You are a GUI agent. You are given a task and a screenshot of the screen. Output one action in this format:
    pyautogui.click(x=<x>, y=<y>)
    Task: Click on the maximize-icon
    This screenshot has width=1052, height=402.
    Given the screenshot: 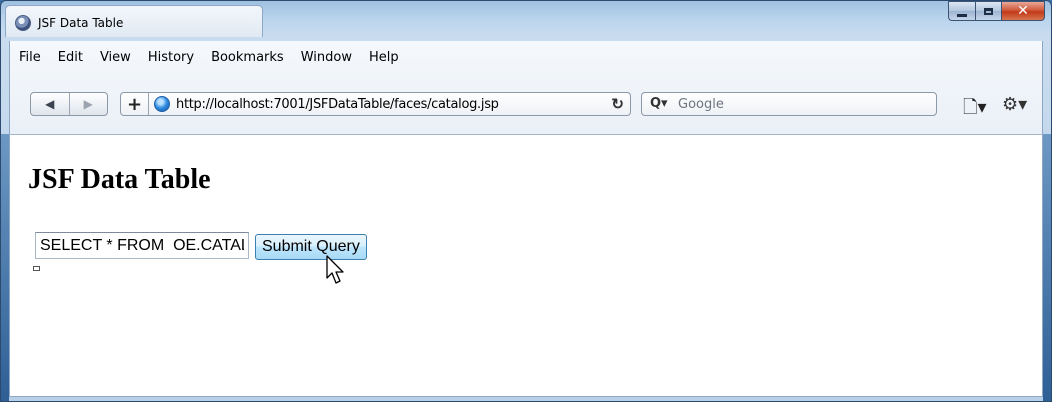 What is the action you would take?
    pyautogui.click(x=988, y=11)
    